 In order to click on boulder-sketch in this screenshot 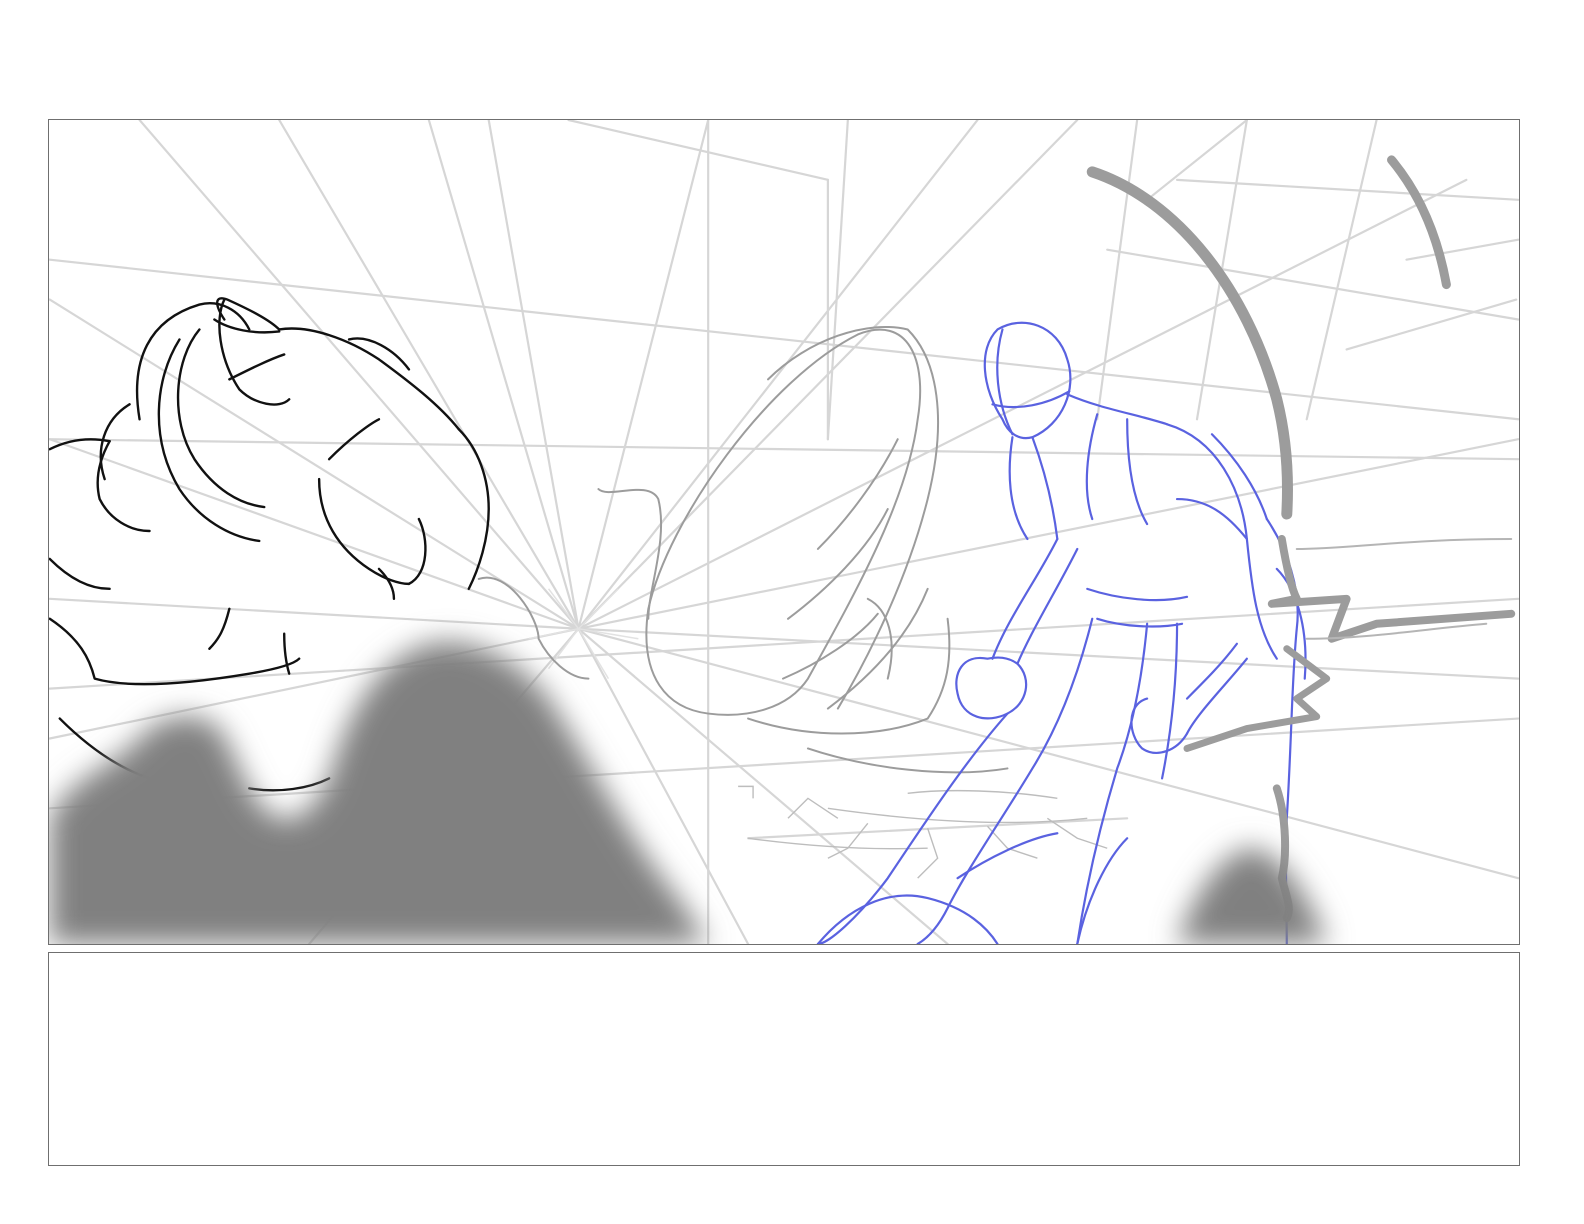, I will do `click(743, 549)`.